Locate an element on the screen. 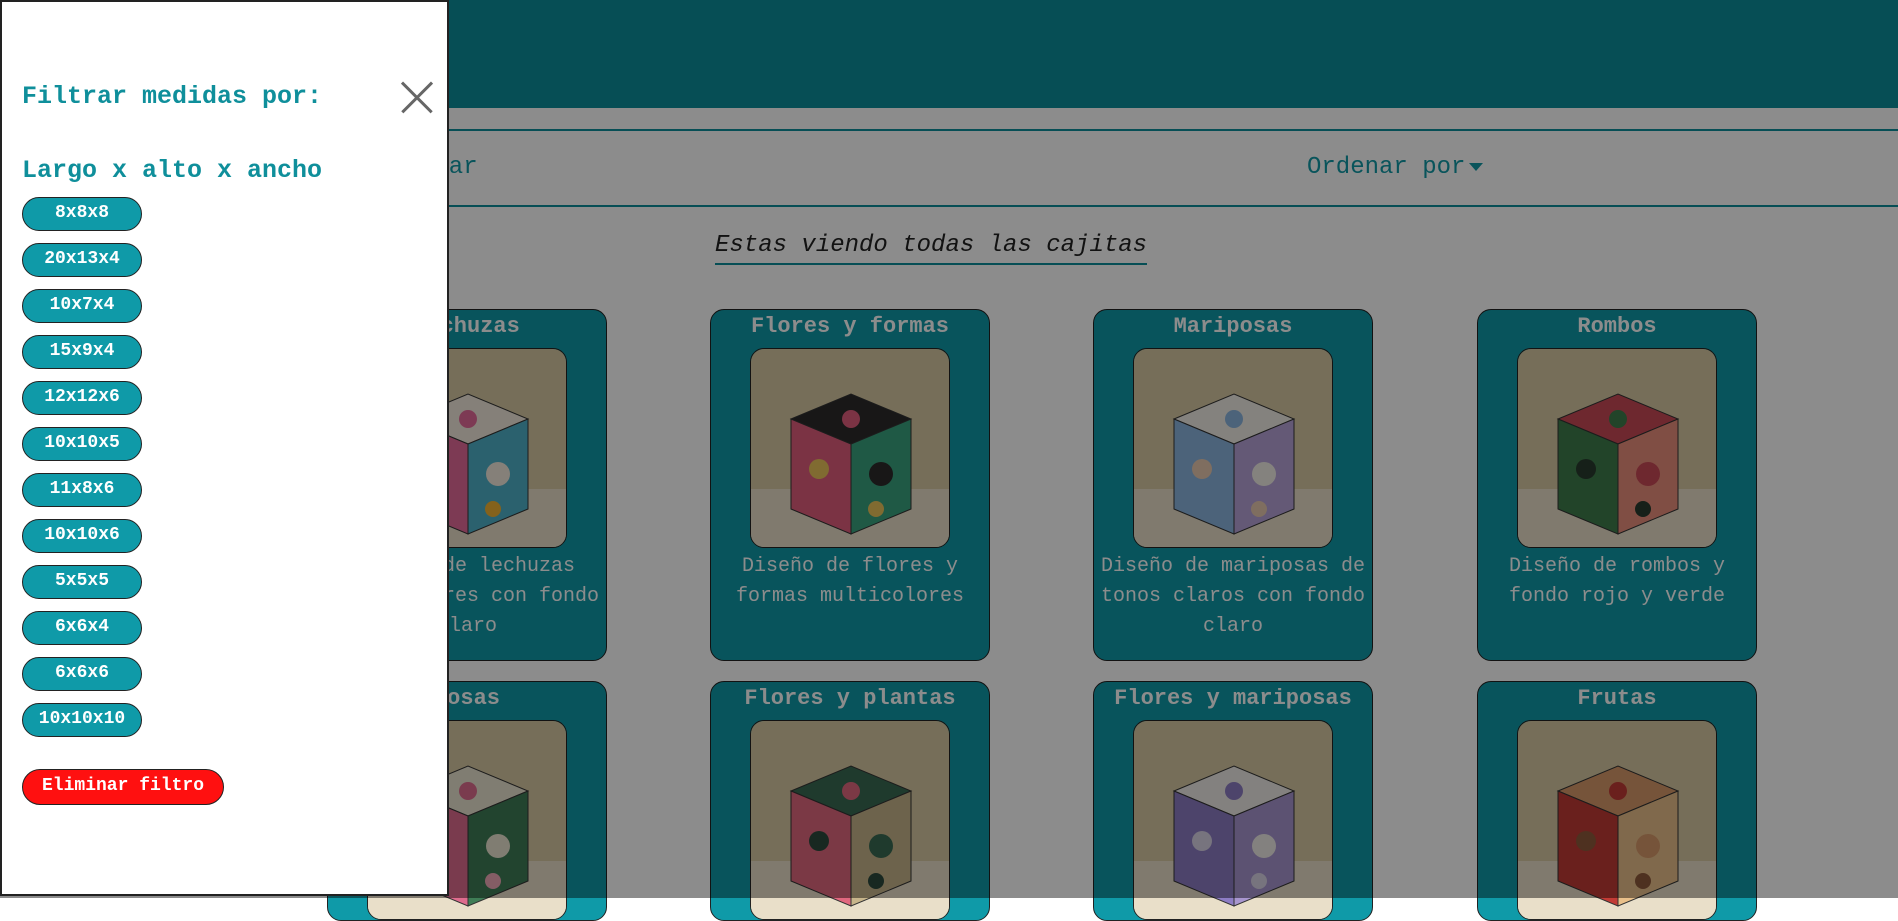 This screenshot has height=921, width=1898. size-chip: 6x6x4 is located at coordinates (82, 628).